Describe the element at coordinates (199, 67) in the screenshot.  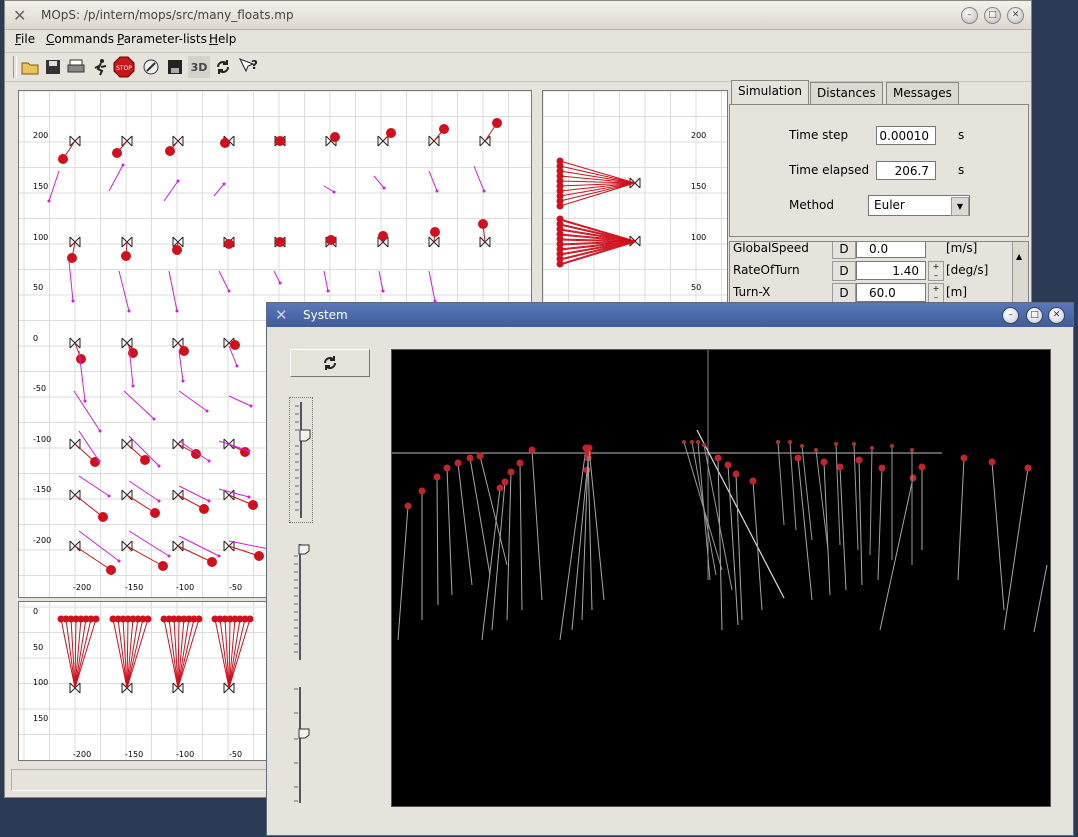
I see `3d-icon: 3D` at that location.